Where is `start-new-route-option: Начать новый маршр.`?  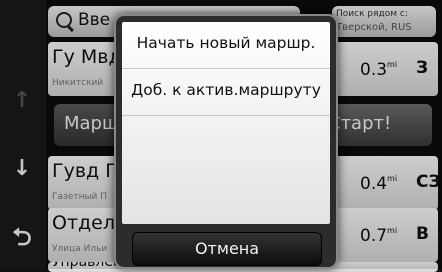
start-new-route-option: Начать новый маршр. is located at coordinates (226, 45).